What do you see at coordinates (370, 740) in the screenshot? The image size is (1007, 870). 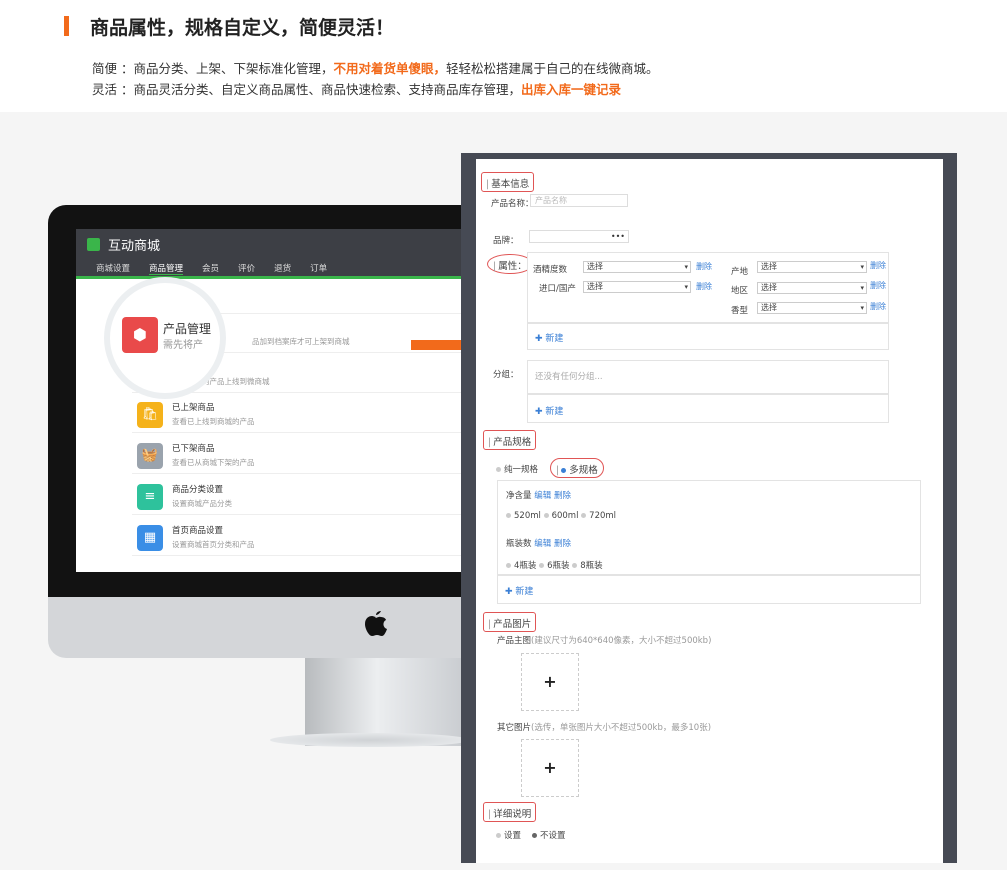 I see `monitor-base` at bounding box center [370, 740].